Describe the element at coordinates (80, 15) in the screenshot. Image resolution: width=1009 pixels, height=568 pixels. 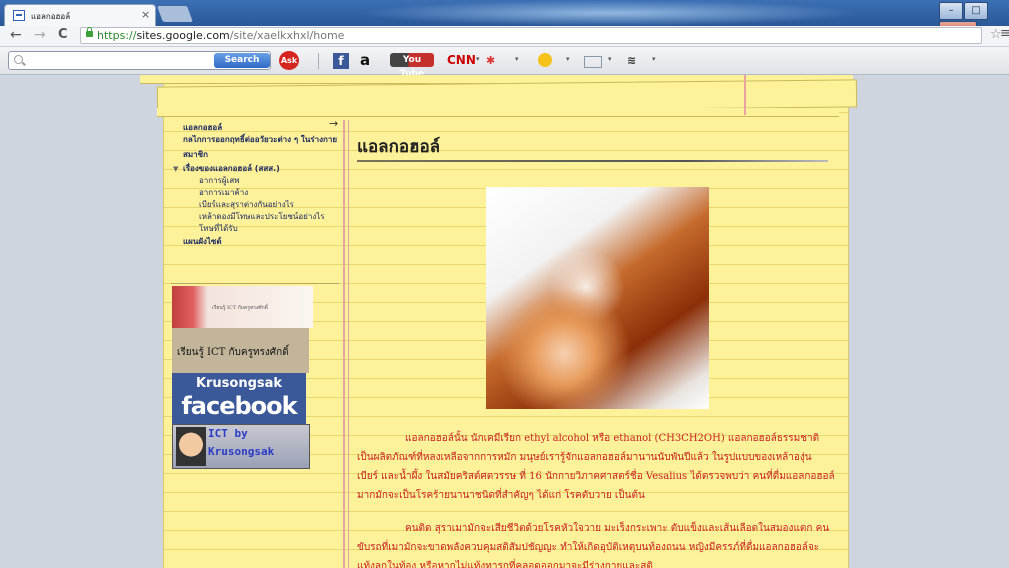
I see `browser-tab: แอลกอฮอล์ ×` at that location.